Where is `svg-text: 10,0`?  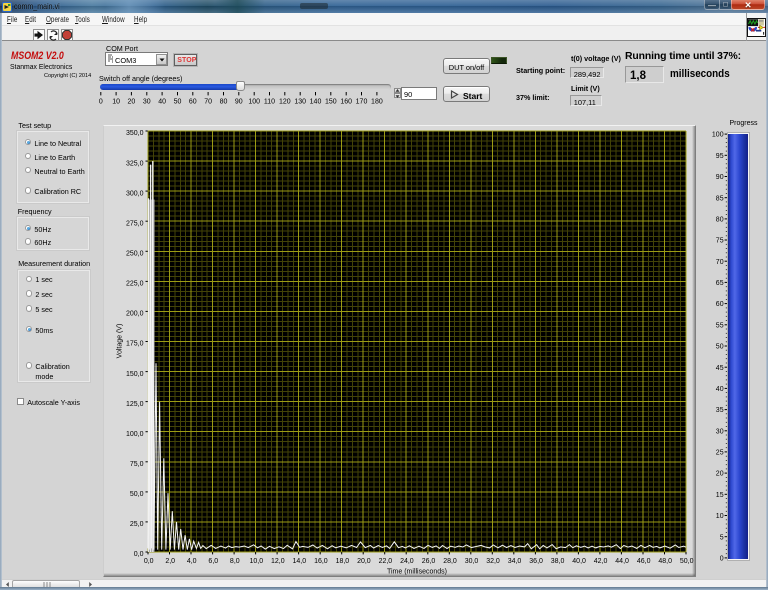
svg-text: 10,0 is located at coordinates (256, 561).